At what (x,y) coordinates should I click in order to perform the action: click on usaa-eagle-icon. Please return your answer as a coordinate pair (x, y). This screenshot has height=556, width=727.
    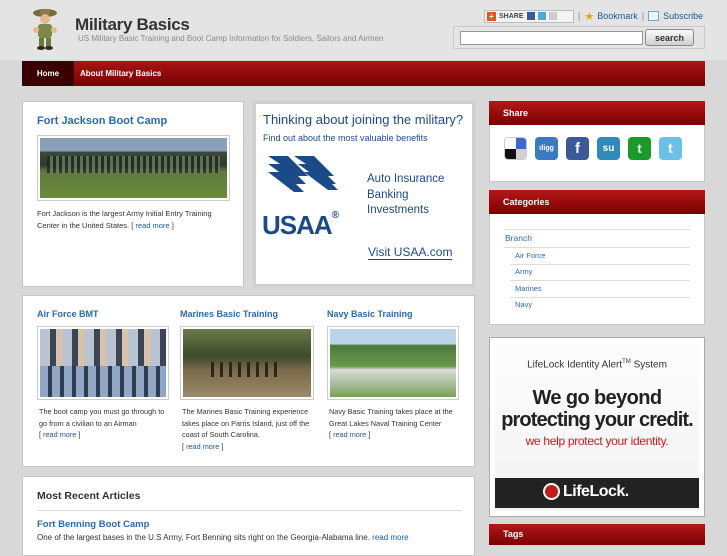
    Looking at the image, I should click on (303, 174).